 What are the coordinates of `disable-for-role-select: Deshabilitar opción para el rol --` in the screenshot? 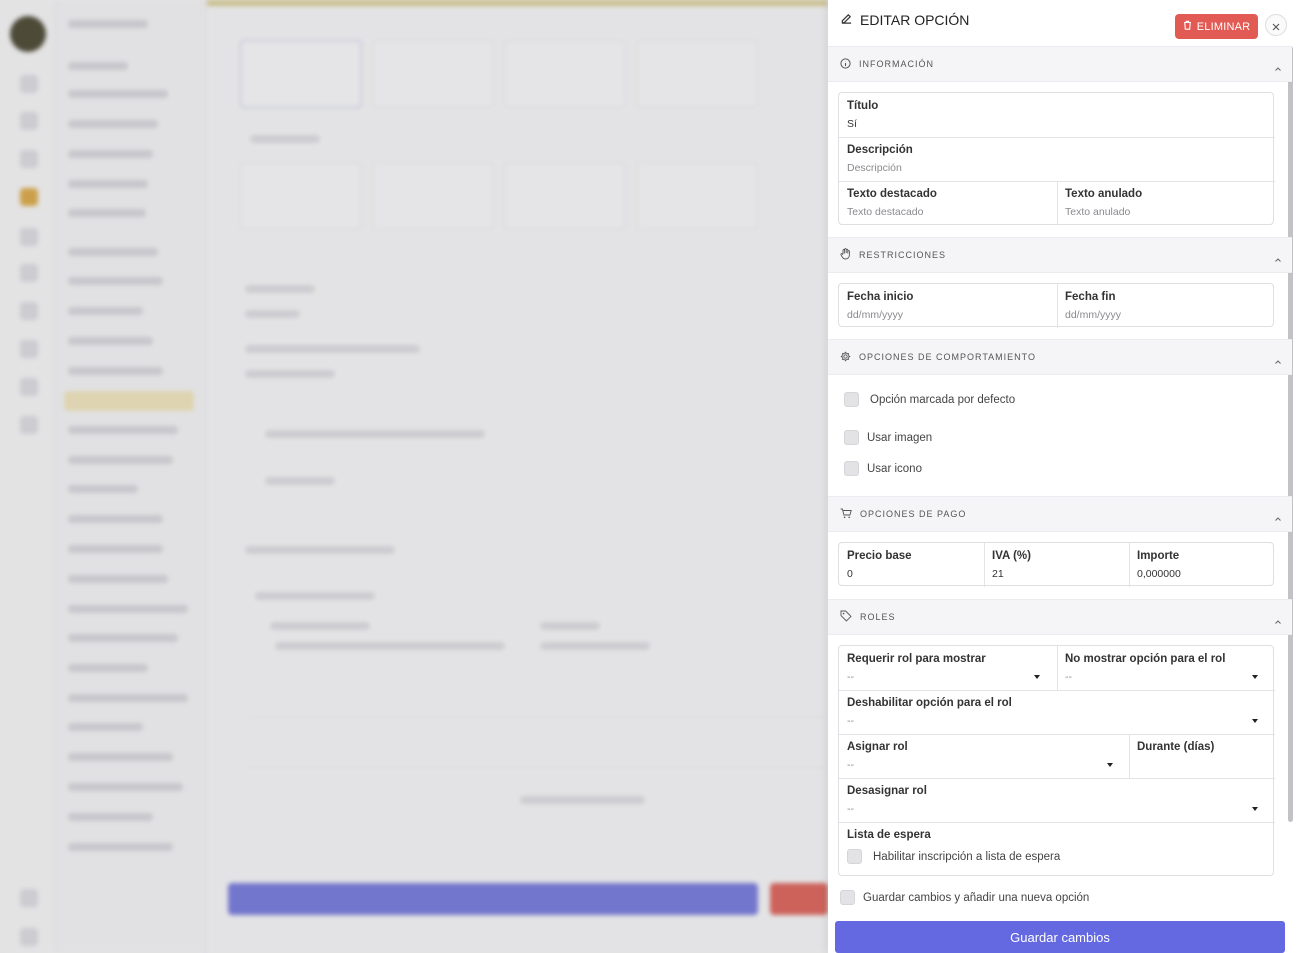 It's located at (1057, 712).